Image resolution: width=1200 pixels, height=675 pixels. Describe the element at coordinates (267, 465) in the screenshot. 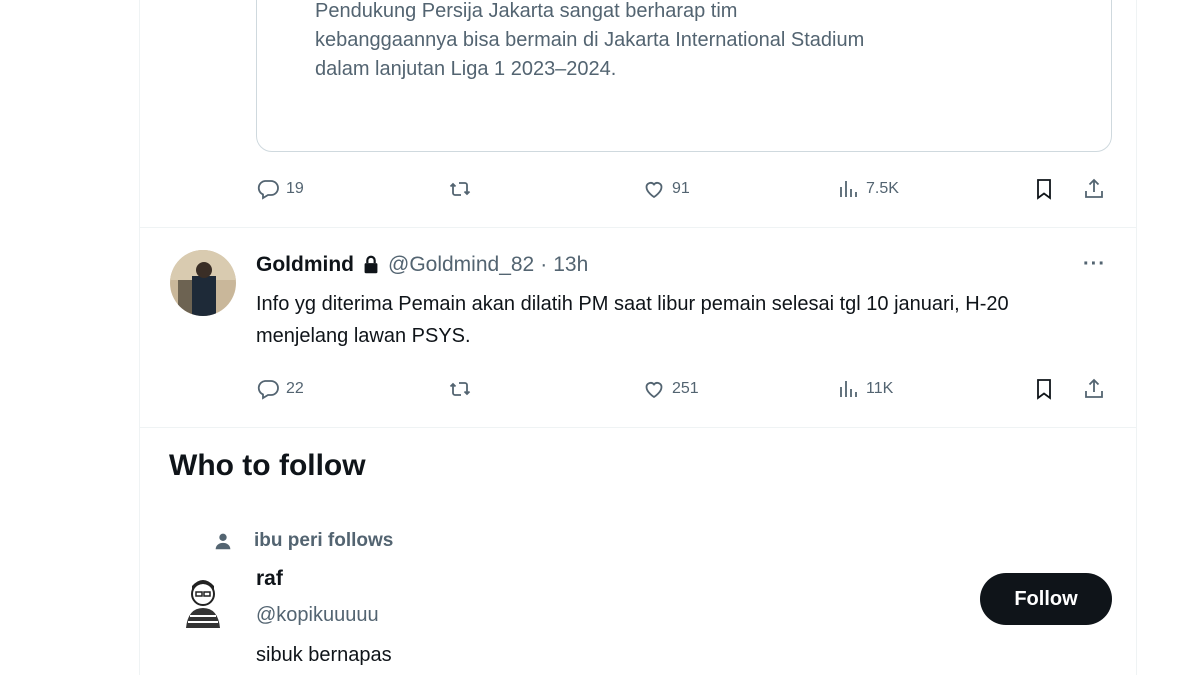

I see `who-to-follow-heading: Who to follow` at that location.